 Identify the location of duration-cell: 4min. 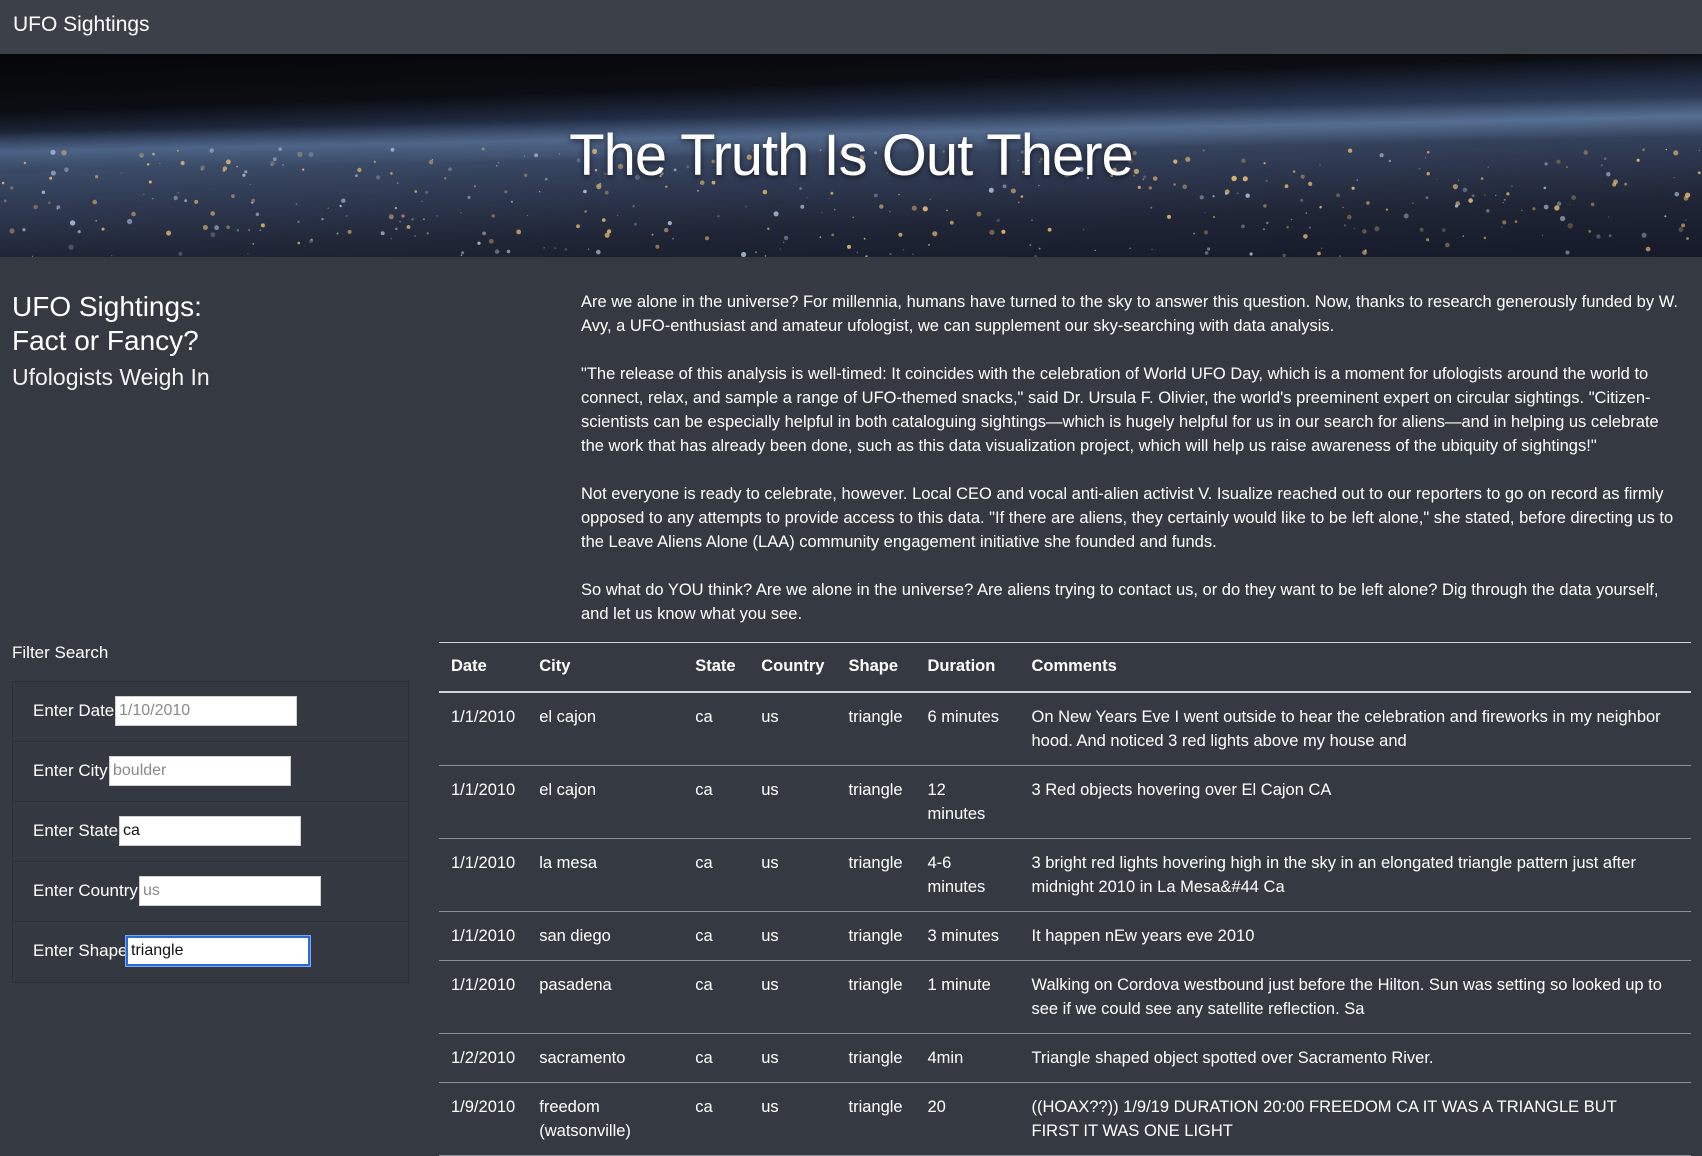
(967, 1058).